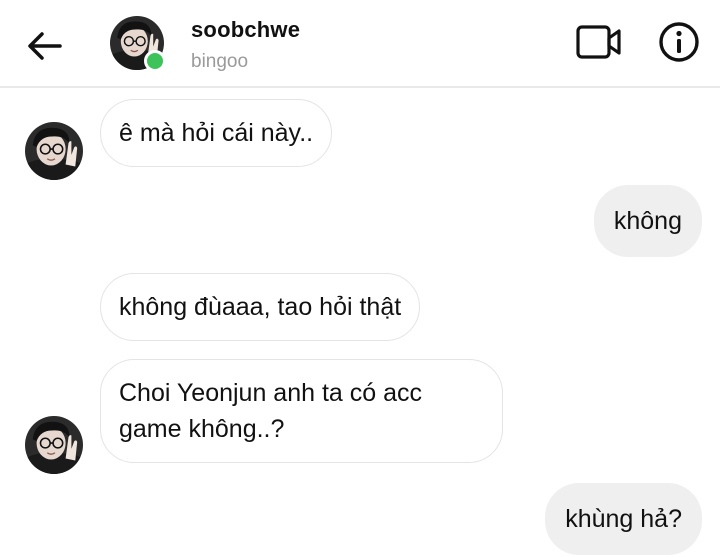  I want to click on incoming-message-bubble: không đùaaa, tao hỏi thật, so click(260, 307).